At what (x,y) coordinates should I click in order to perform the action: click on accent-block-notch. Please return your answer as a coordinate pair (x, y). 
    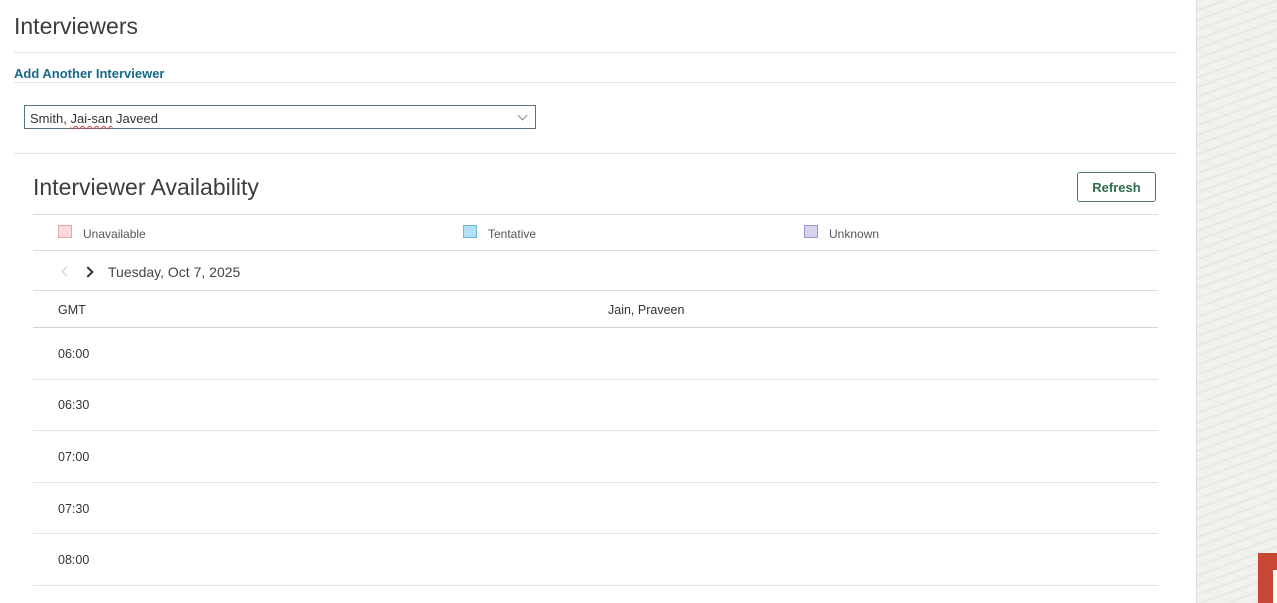
    Looking at the image, I should click on (1275, 586).